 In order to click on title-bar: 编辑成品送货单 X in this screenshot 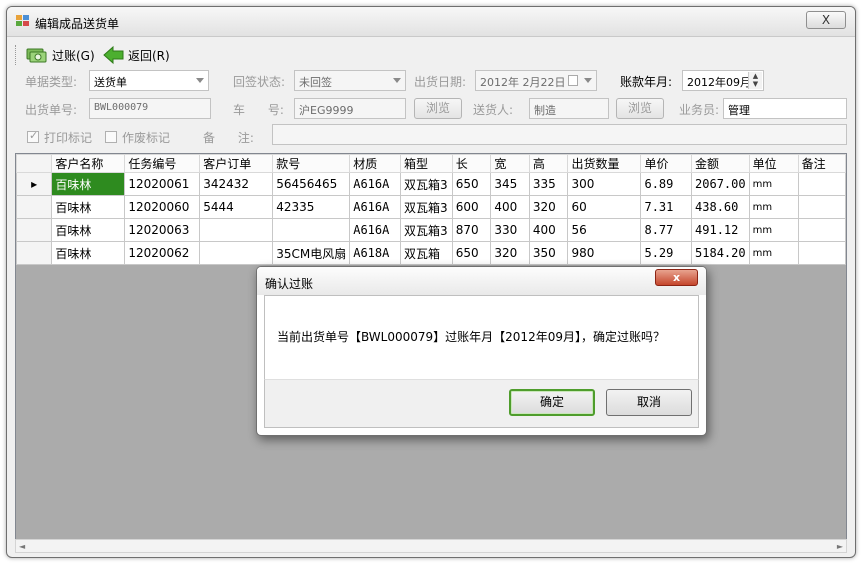, I will do `click(431, 22)`.